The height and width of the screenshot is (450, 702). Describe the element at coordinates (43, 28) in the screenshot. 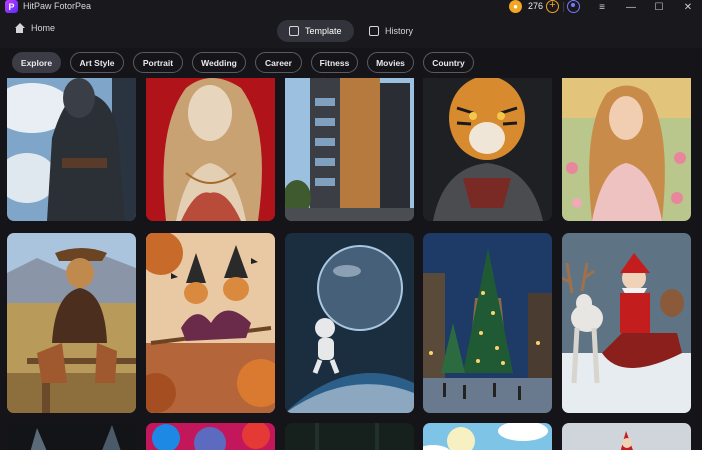

I see `home-label: Home` at that location.